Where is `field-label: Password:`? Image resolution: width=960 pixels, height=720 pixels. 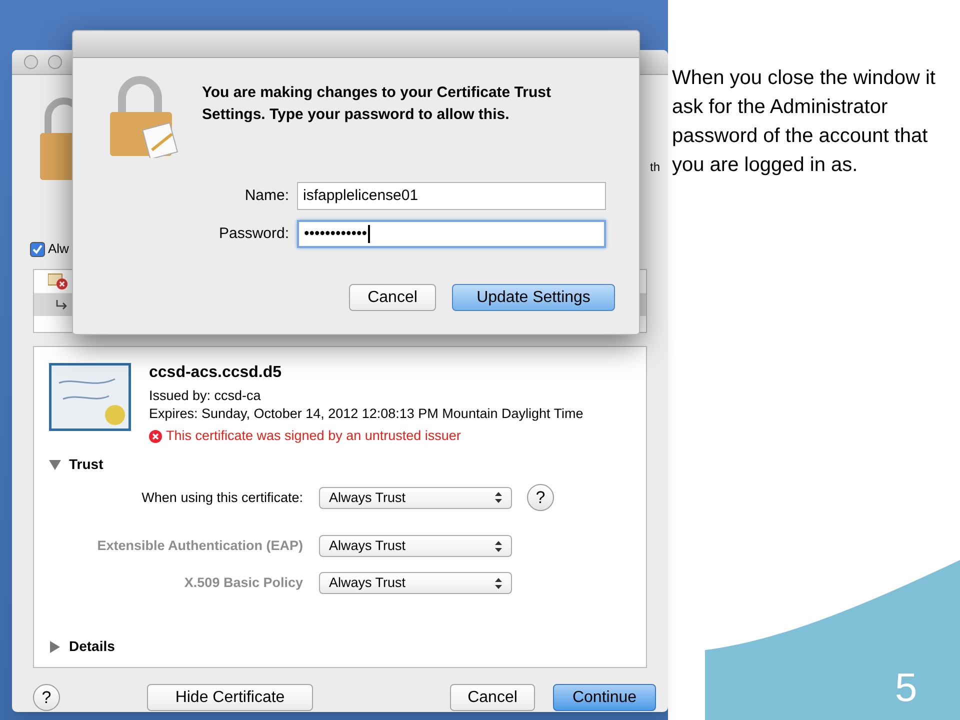 field-label: Password: is located at coordinates (253, 234).